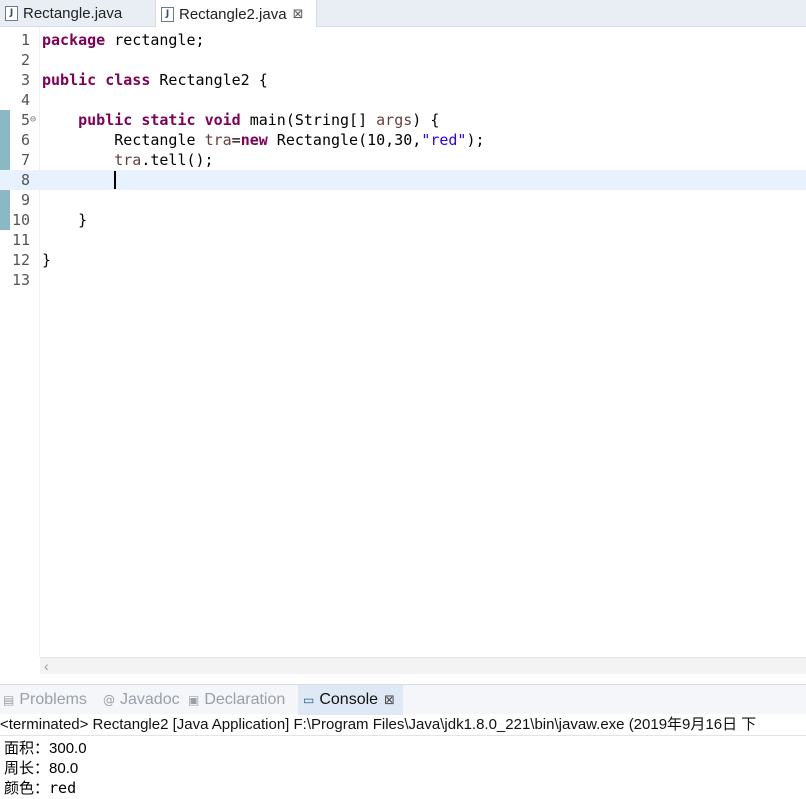  I want to click on console-output: 面积：300.0 周长：80.0 颜色：red, so click(45, 768).